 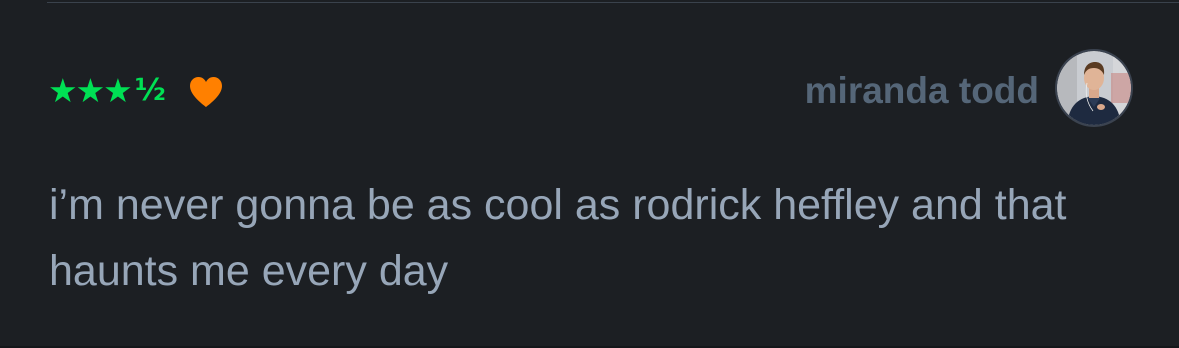 What do you see at coordinates (206, 92) in the screenshot?
I see `heart-icon` at bounding box center [206, 92].